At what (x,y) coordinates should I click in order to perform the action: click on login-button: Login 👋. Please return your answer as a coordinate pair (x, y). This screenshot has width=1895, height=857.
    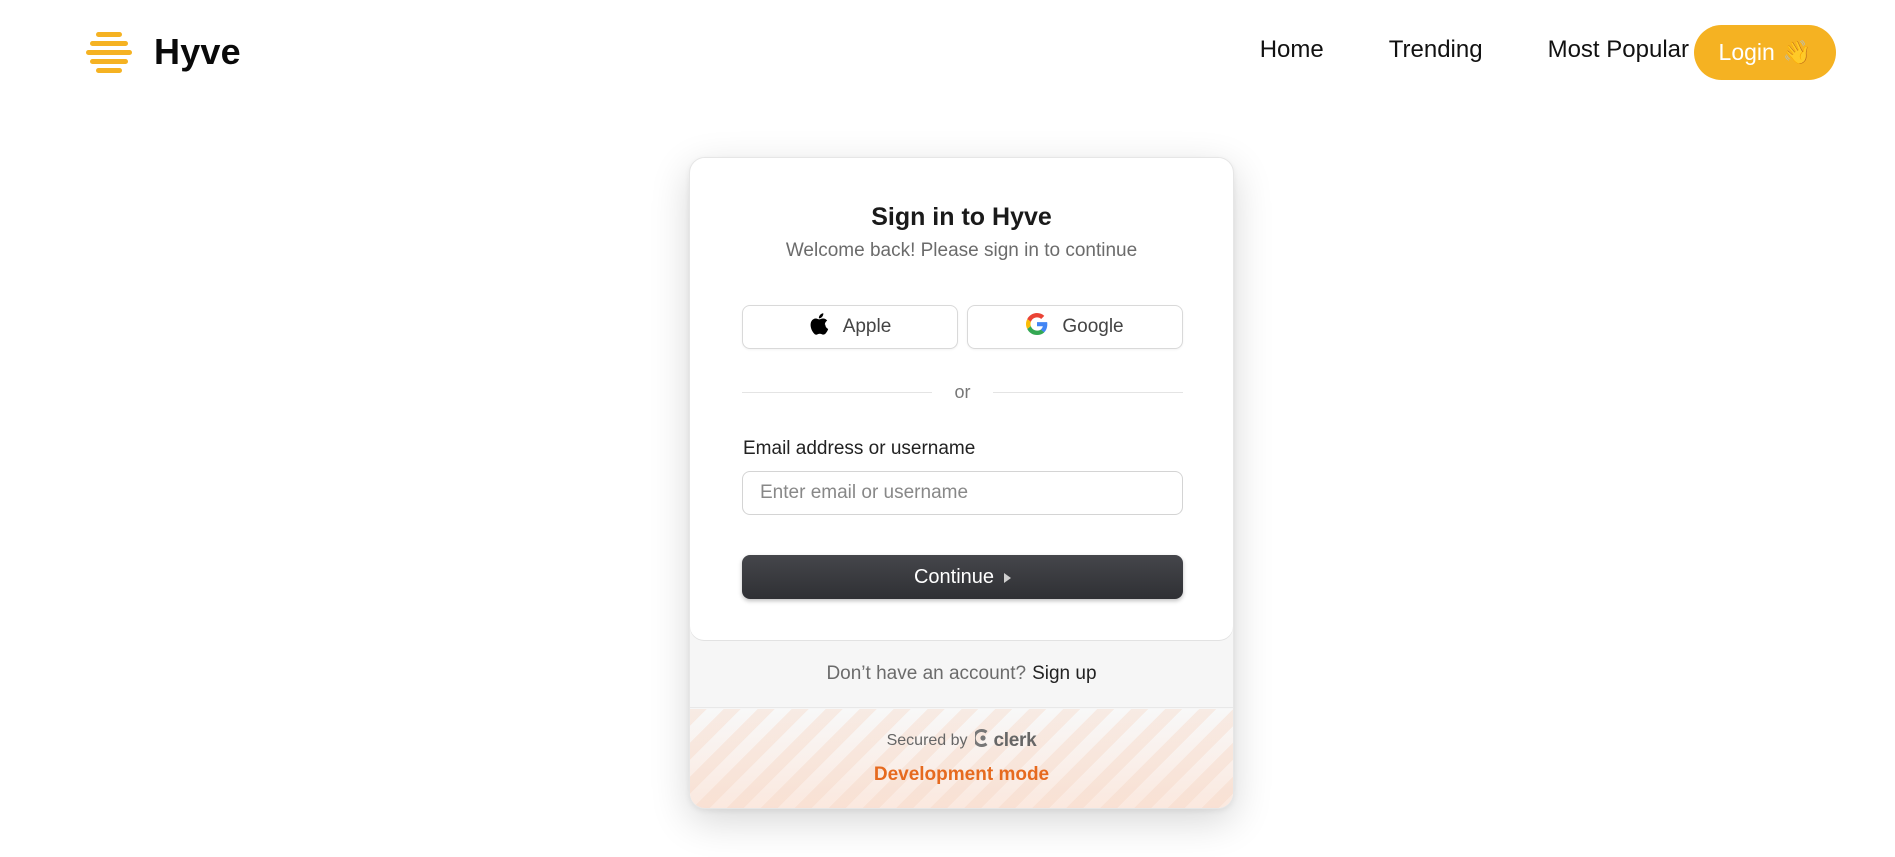
    Looking at the image, I should click on (1765, 52).